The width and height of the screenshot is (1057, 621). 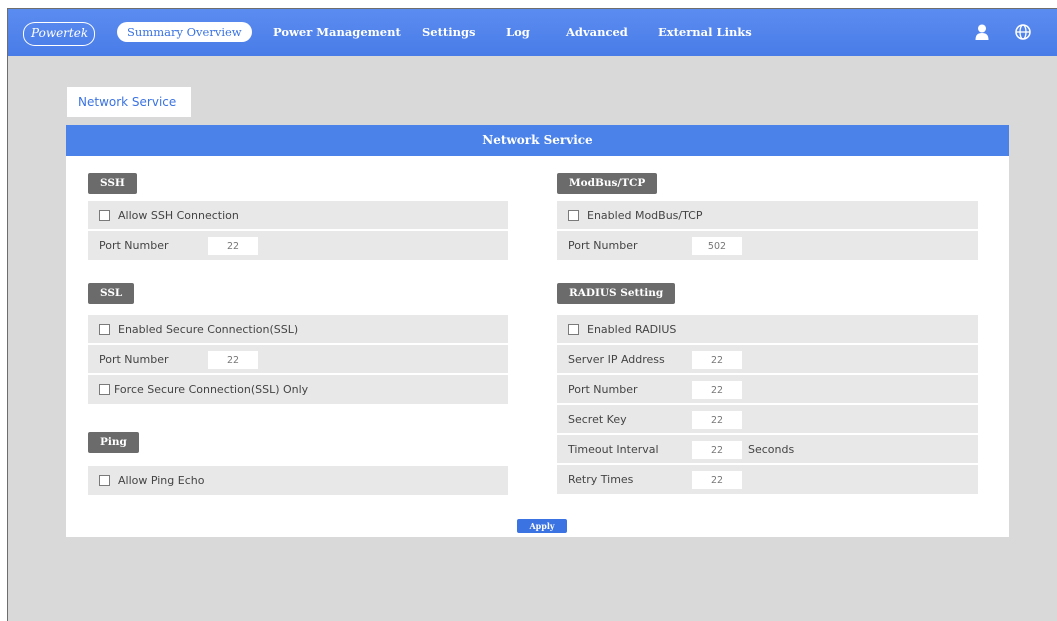 I want to click on radius-enable-checkbox, so click(x=573, y=329).